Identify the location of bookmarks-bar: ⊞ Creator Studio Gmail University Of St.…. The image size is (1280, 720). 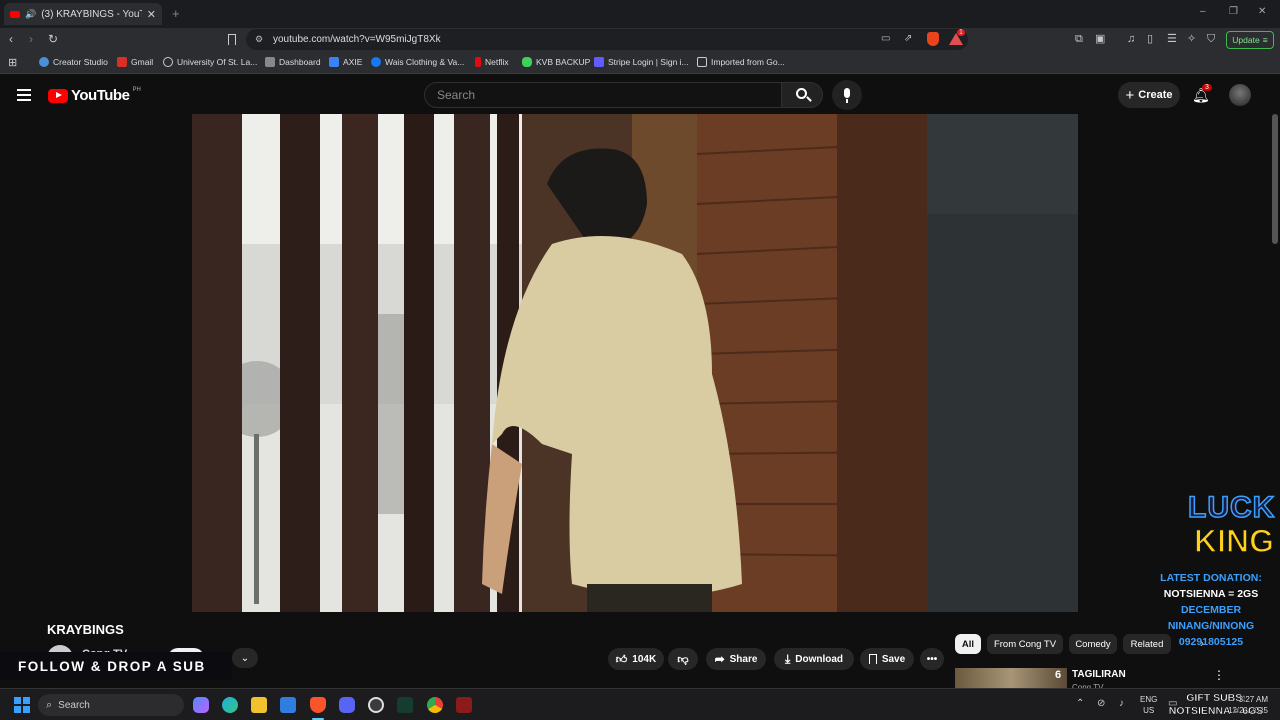
(640, 63).